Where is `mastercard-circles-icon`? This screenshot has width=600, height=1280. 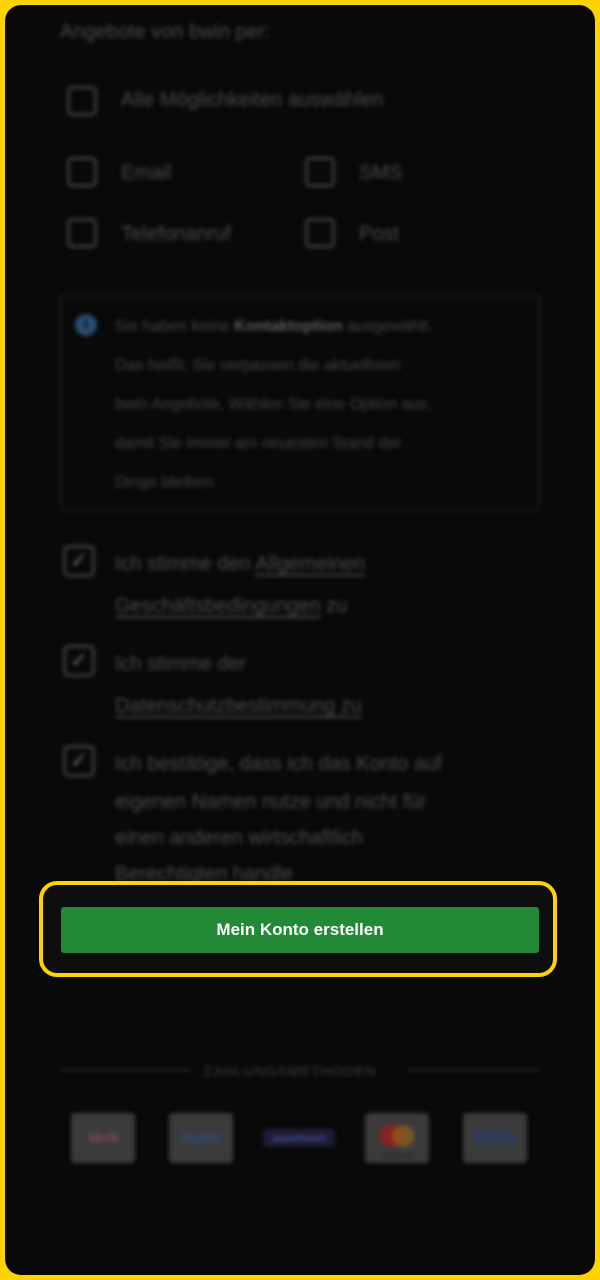
mastercard-circles-icon is located at coordinates (397, 1136).